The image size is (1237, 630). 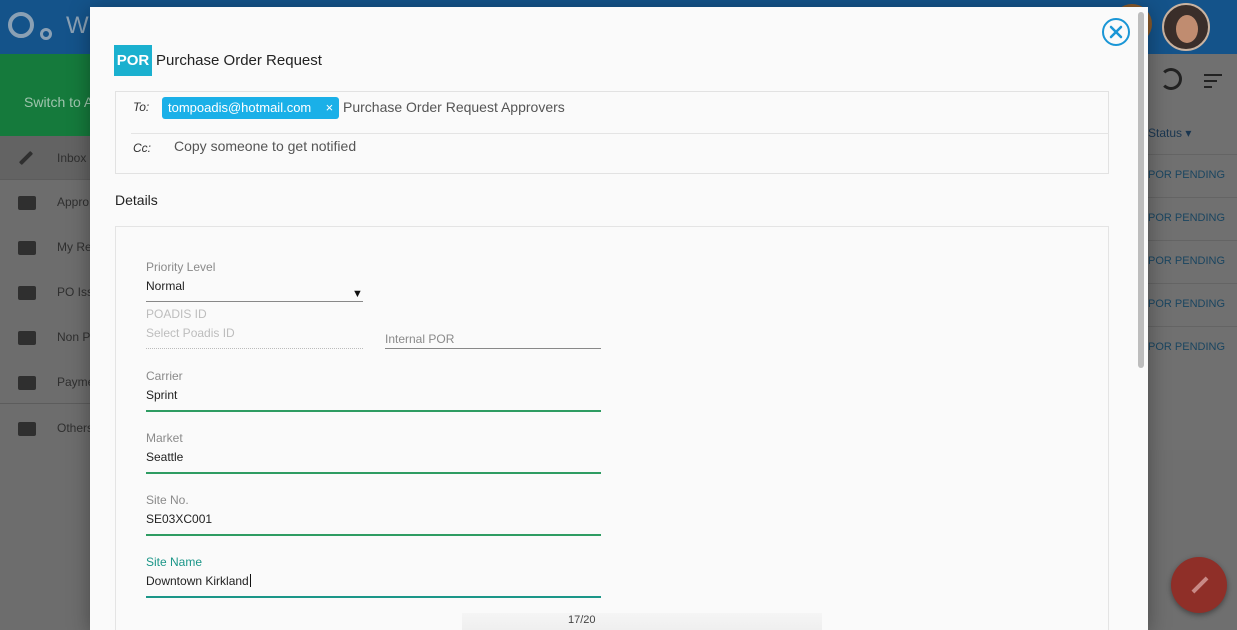 What do you see at coordinates (419, 339) in the screenshot?
I see `internal-por-field: Internal POR` at bounding box center [419, 339].